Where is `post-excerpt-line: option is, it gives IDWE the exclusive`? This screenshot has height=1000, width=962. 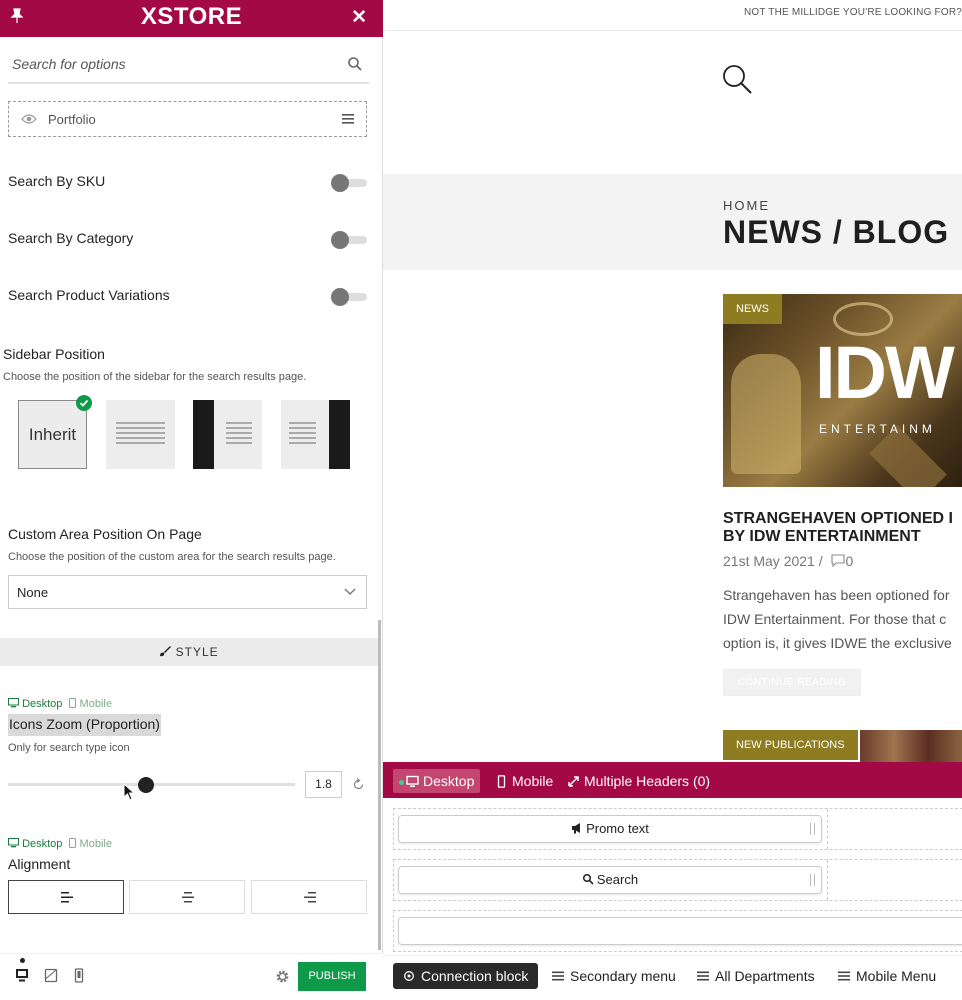 post-excerpt-line: option is, it gives IDWE the exclusive is located at coordinates (837, 643).